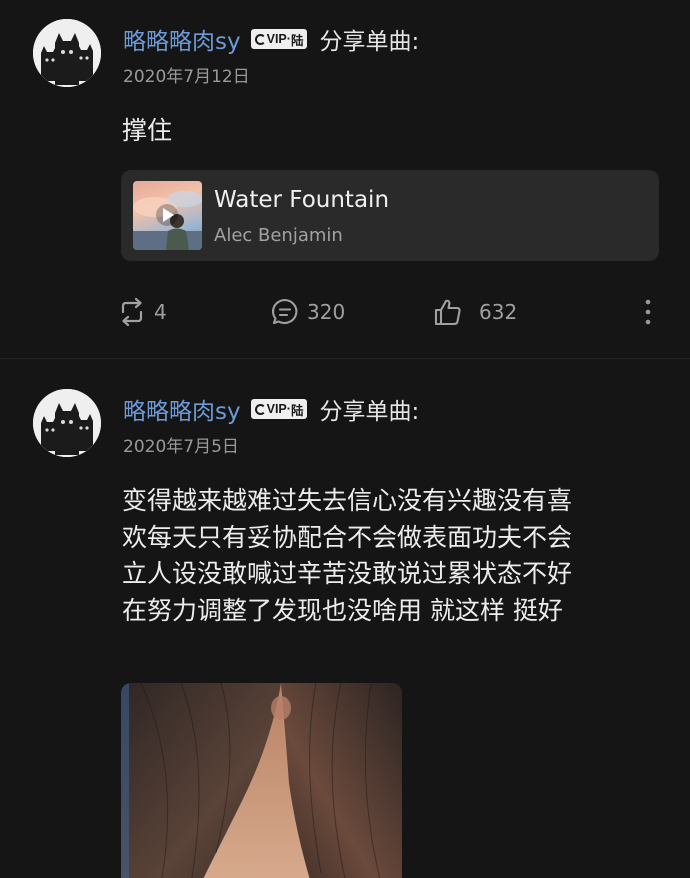 This screenshot has height=878, width=690. I want to click on play-icon, so click(167, 215).